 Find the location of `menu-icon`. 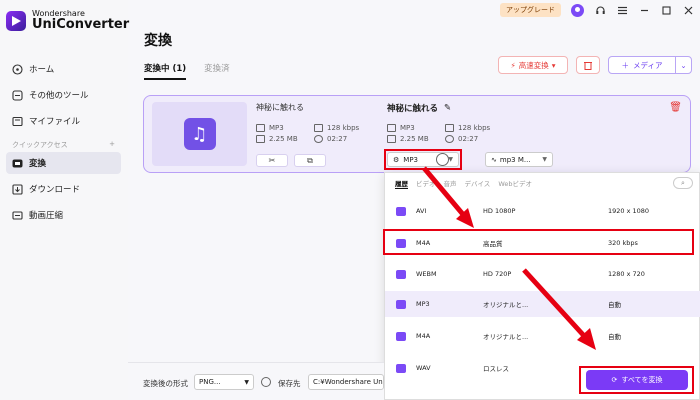

menu-icon is located at coordinates (622, 10).